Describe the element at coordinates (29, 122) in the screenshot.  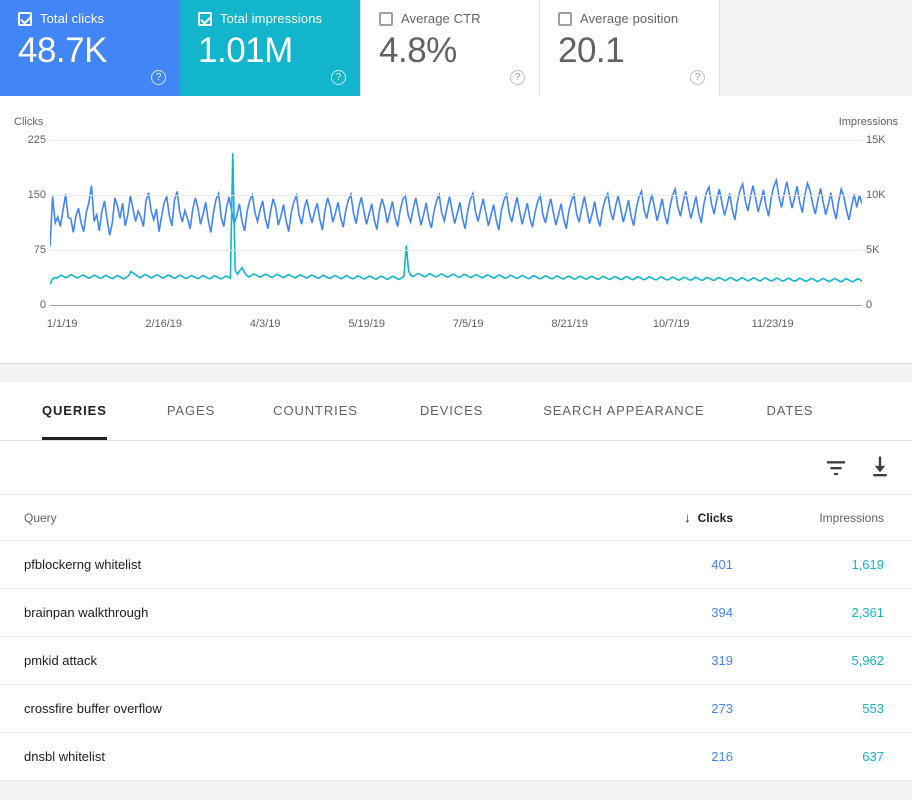
I see `chart-left-axis-title: Clicks` at that location.